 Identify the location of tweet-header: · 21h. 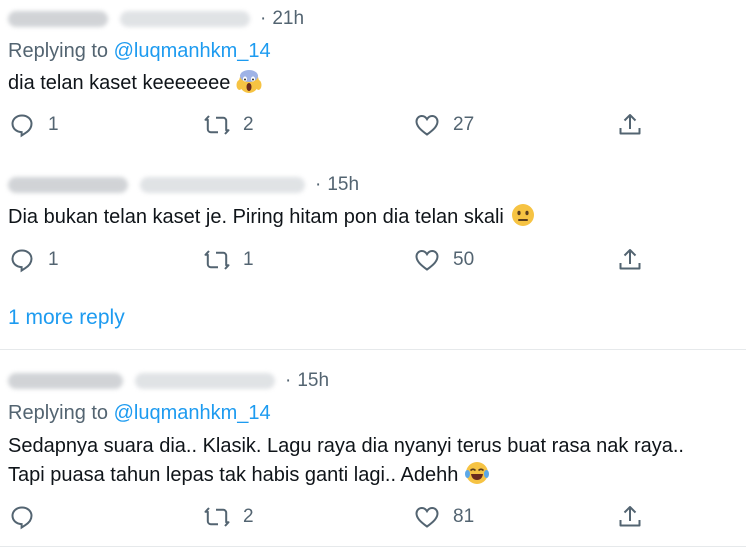
(156, 19).